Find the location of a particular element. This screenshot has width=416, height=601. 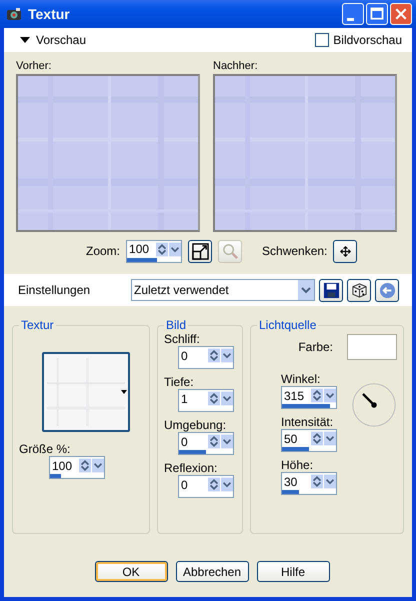

field-label: Umgebung: is located at coordinates (196, 425).